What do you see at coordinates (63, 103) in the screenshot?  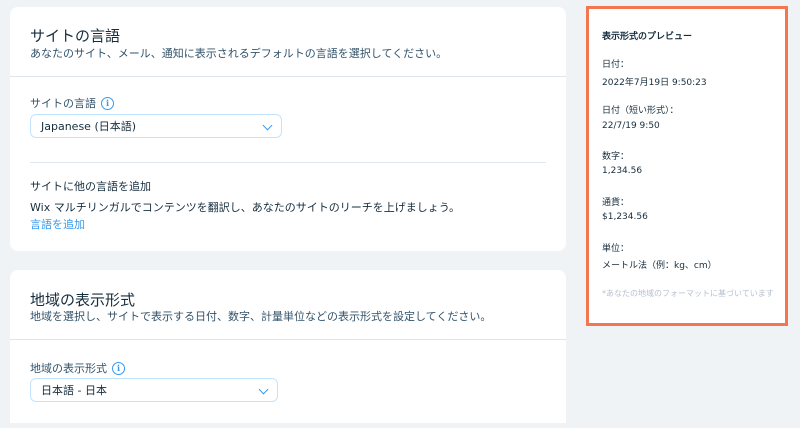 I see `site-language-label-text: サイトの言語` at bounding box center [63, 103].